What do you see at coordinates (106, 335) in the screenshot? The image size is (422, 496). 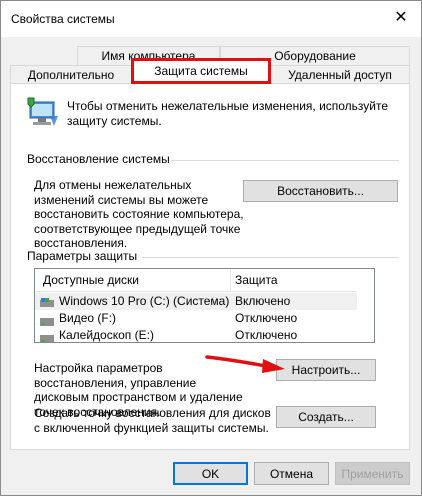 I see `drive-name: Калейдоскоп (E:)` at bounding box center [106, 335].